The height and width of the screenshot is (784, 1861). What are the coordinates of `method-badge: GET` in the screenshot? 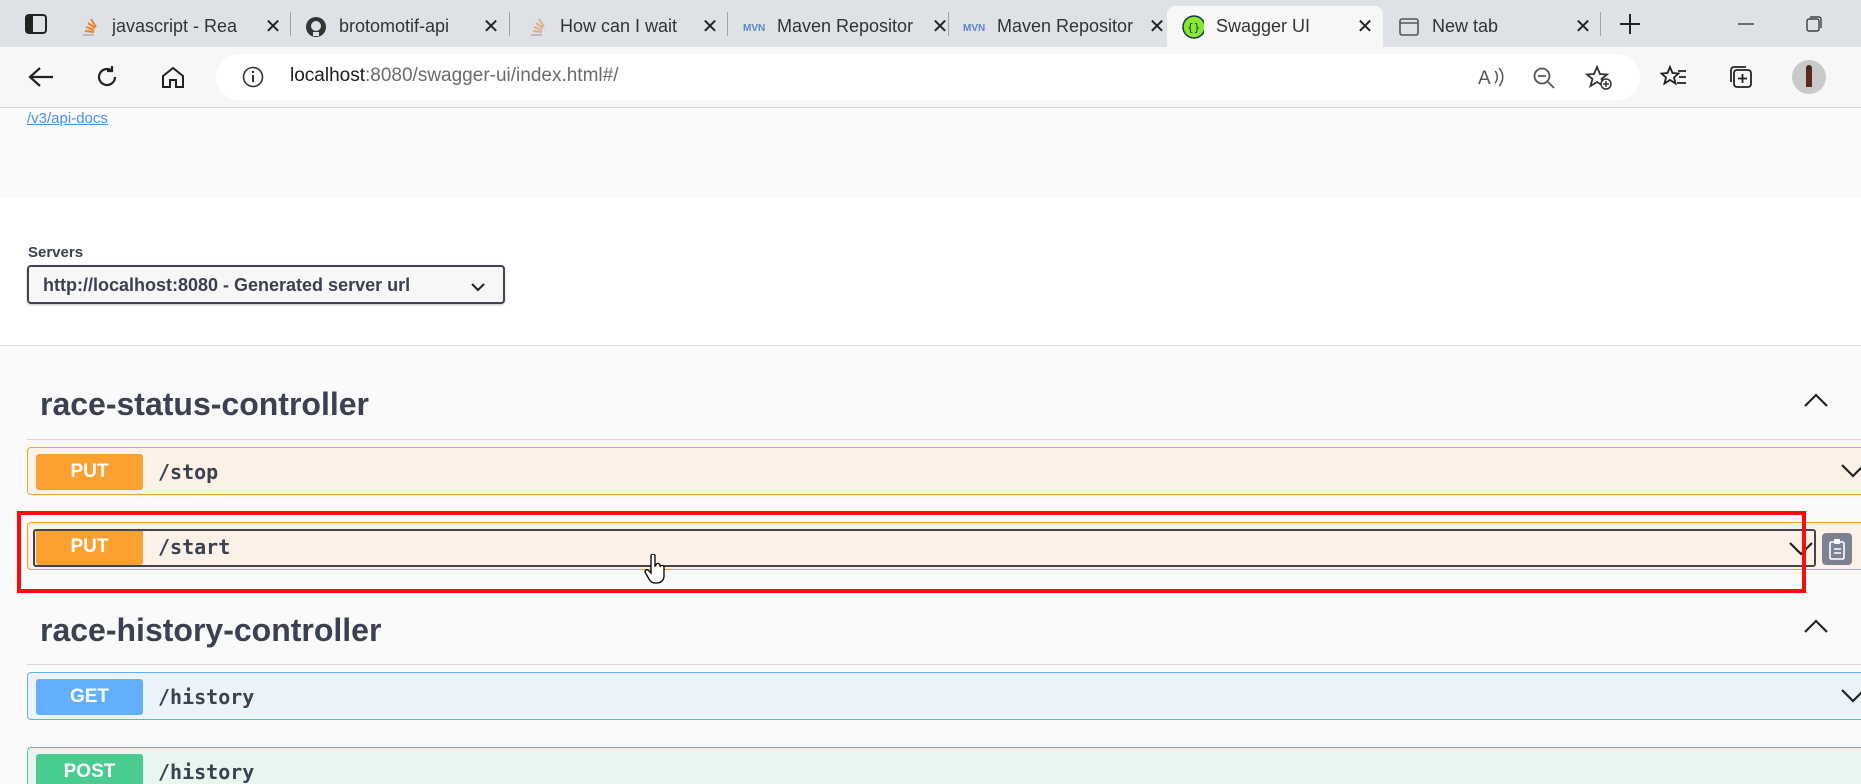 It's located at (89, 697).